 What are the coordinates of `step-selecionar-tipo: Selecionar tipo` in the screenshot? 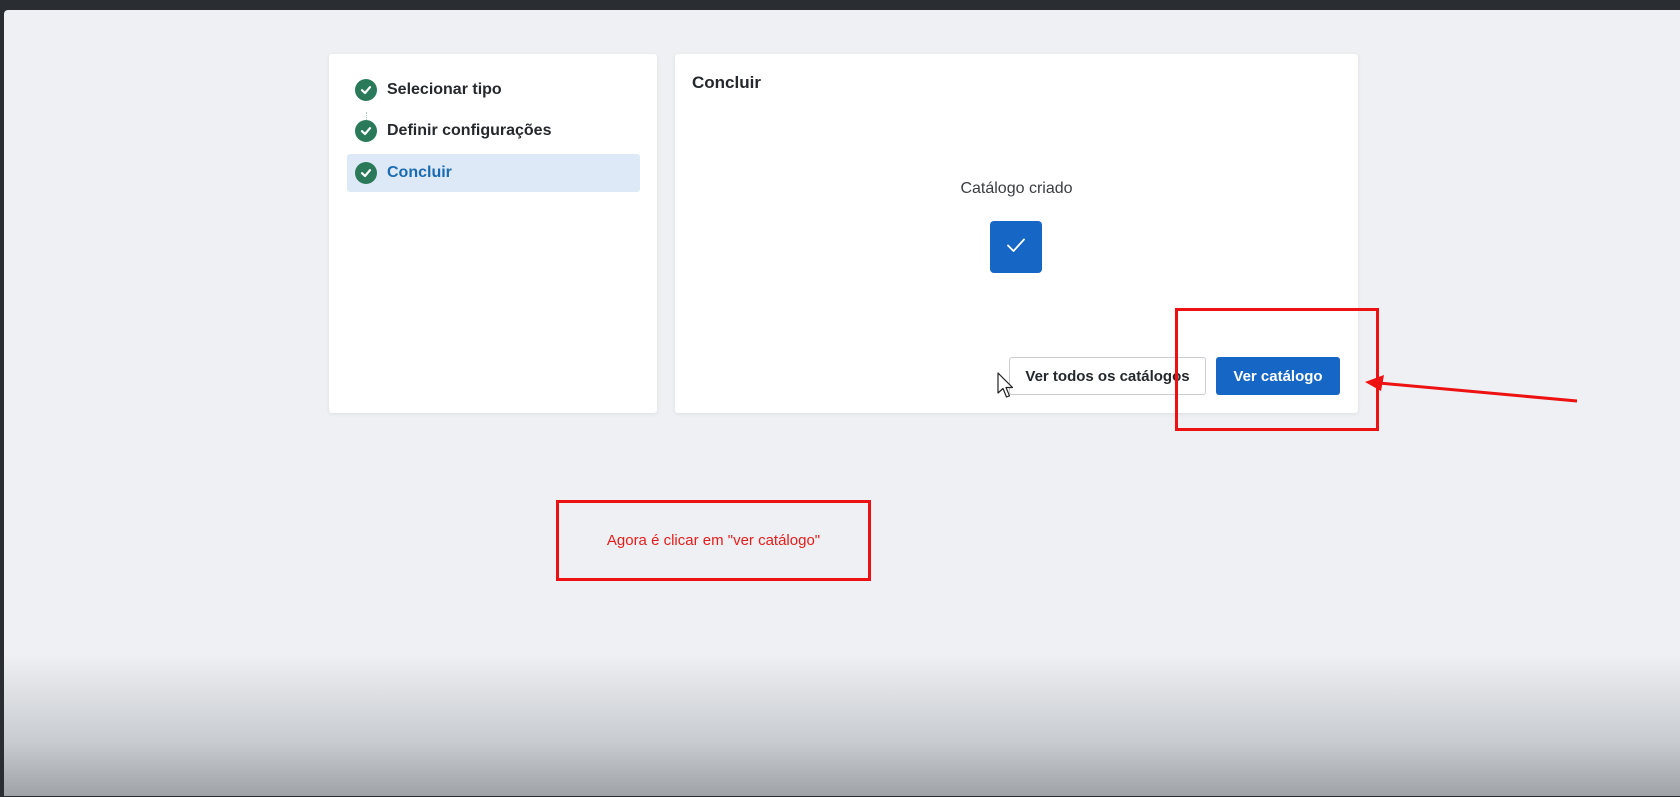 It's located at (493, 90).